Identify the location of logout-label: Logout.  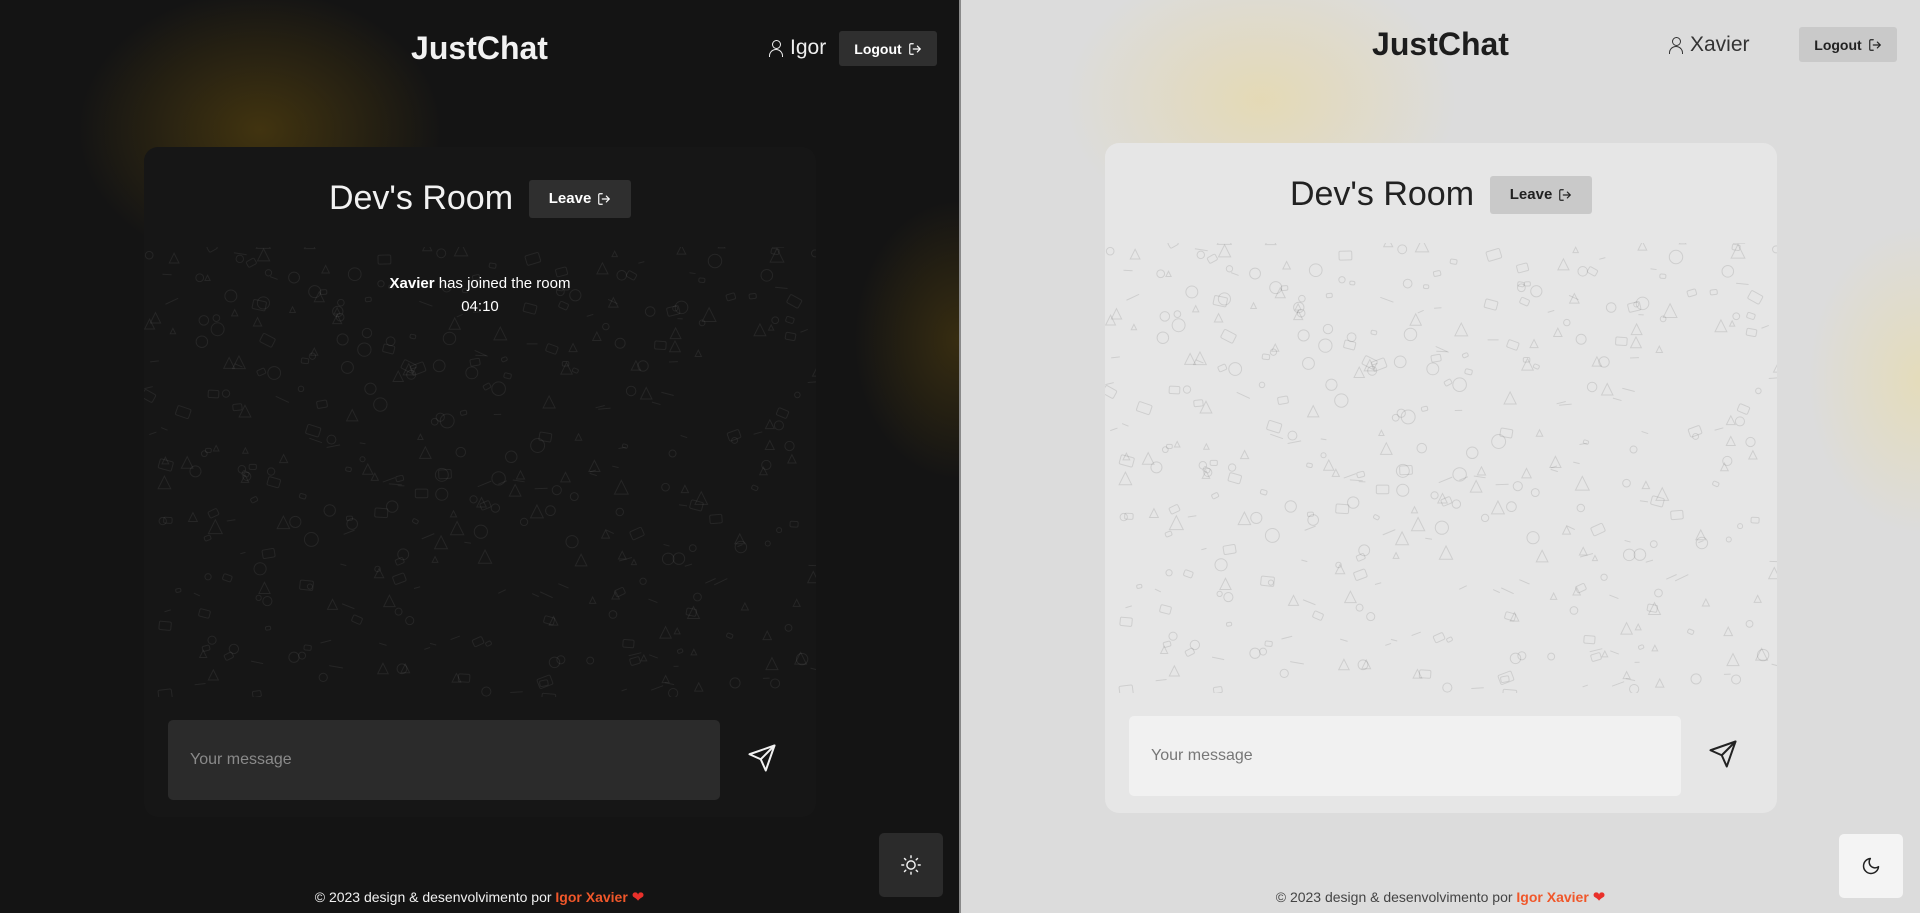
(1838, 44).